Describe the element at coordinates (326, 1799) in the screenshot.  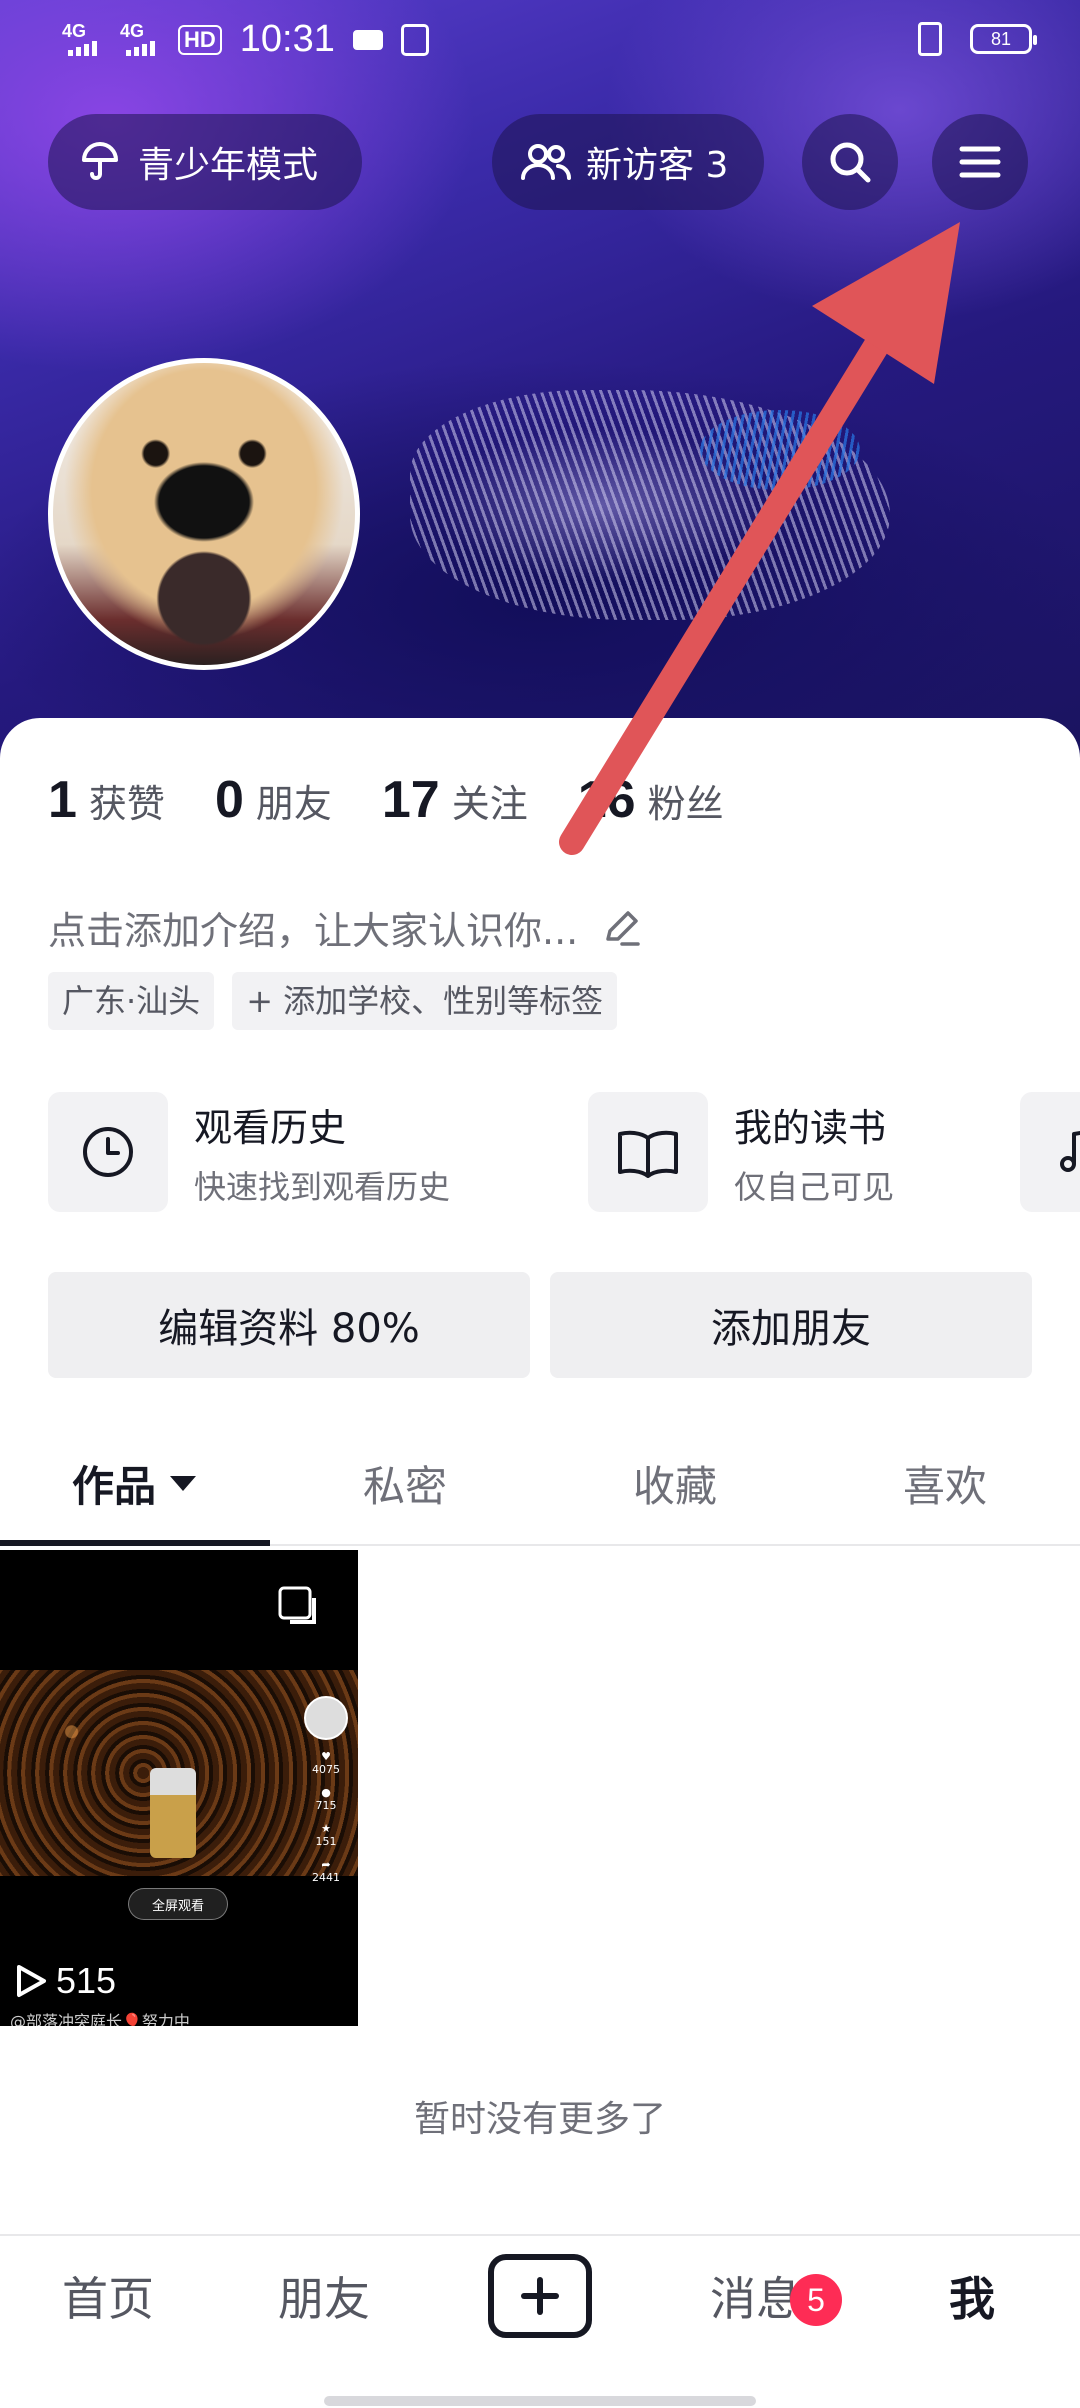
I see `comment-icon: ● 715` at that location.